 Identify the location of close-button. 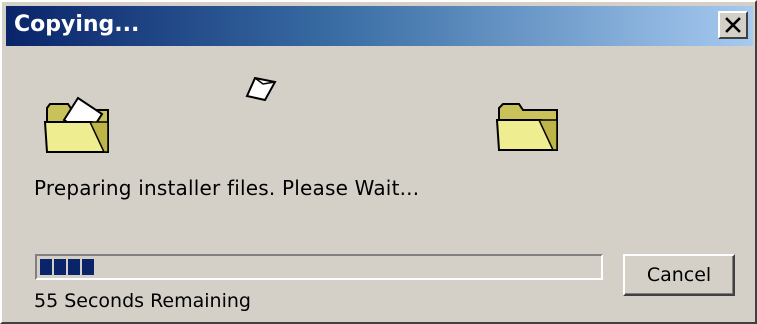
(733, 25).